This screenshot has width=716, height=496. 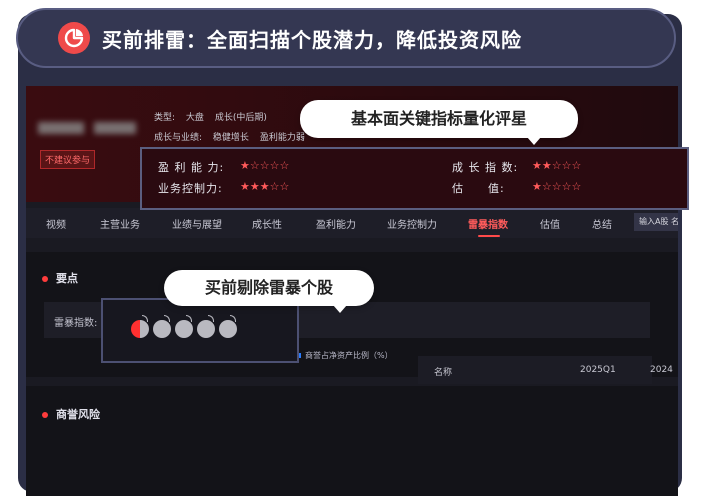 What do you see at coordinates (191, 167) in the screenshot?
I see `rating-label-profitability: 盈 利 能 力:` at bounding box center [191, 167].